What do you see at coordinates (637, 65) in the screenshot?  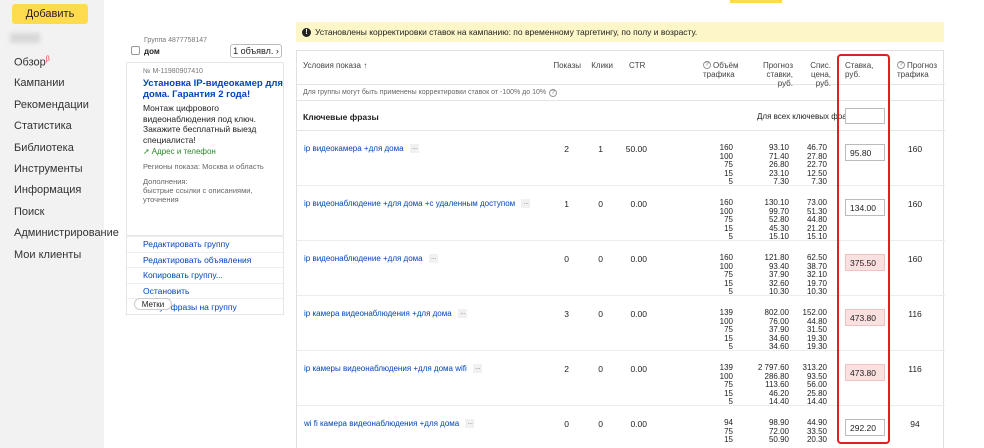 I see `header-ctr: CTR` at bounding box center [637, 65].